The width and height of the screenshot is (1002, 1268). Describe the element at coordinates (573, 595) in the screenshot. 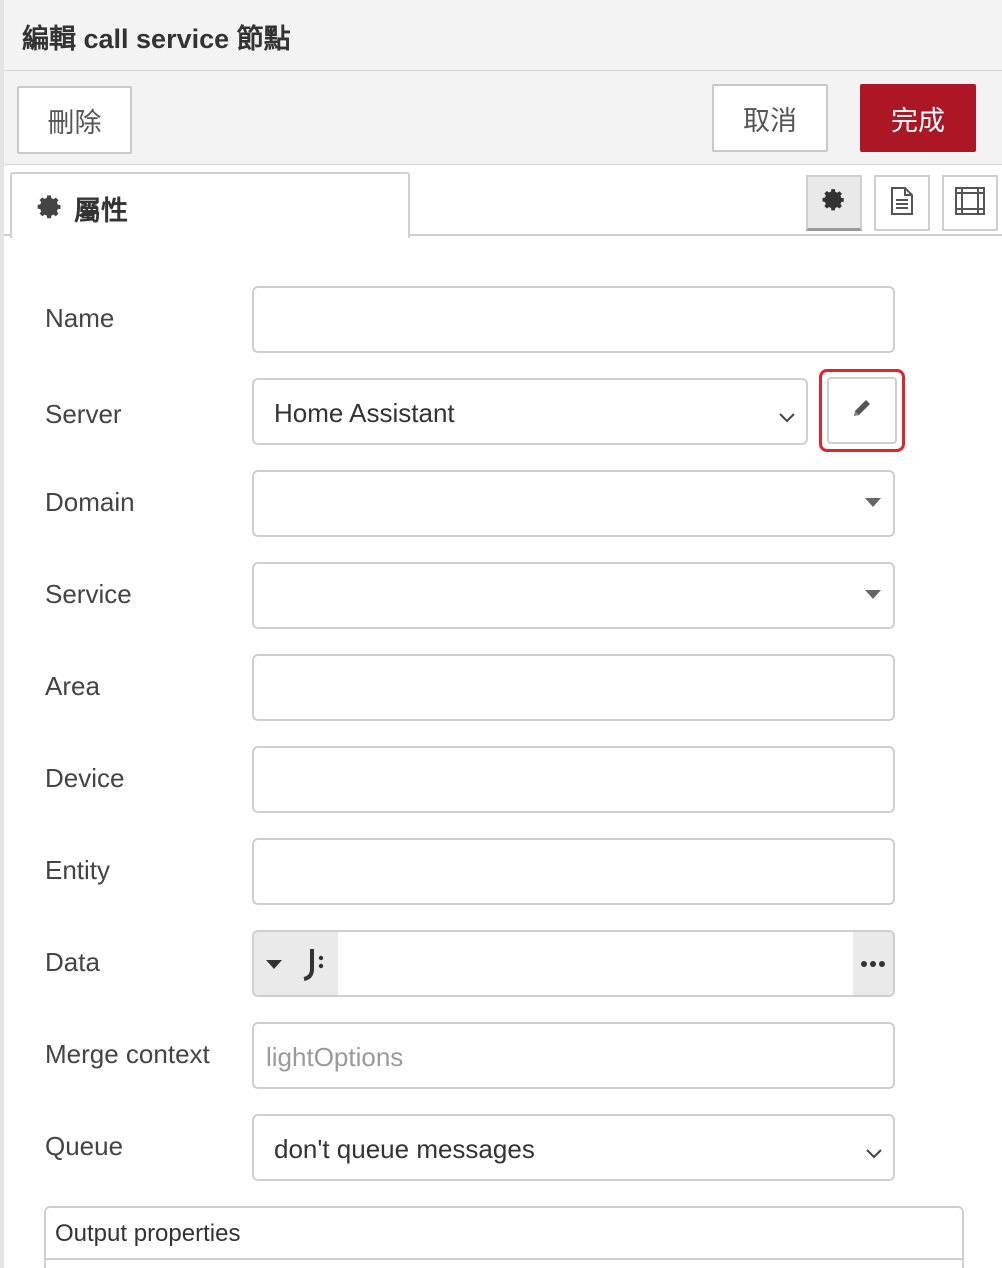

I see `service-select` at that location.